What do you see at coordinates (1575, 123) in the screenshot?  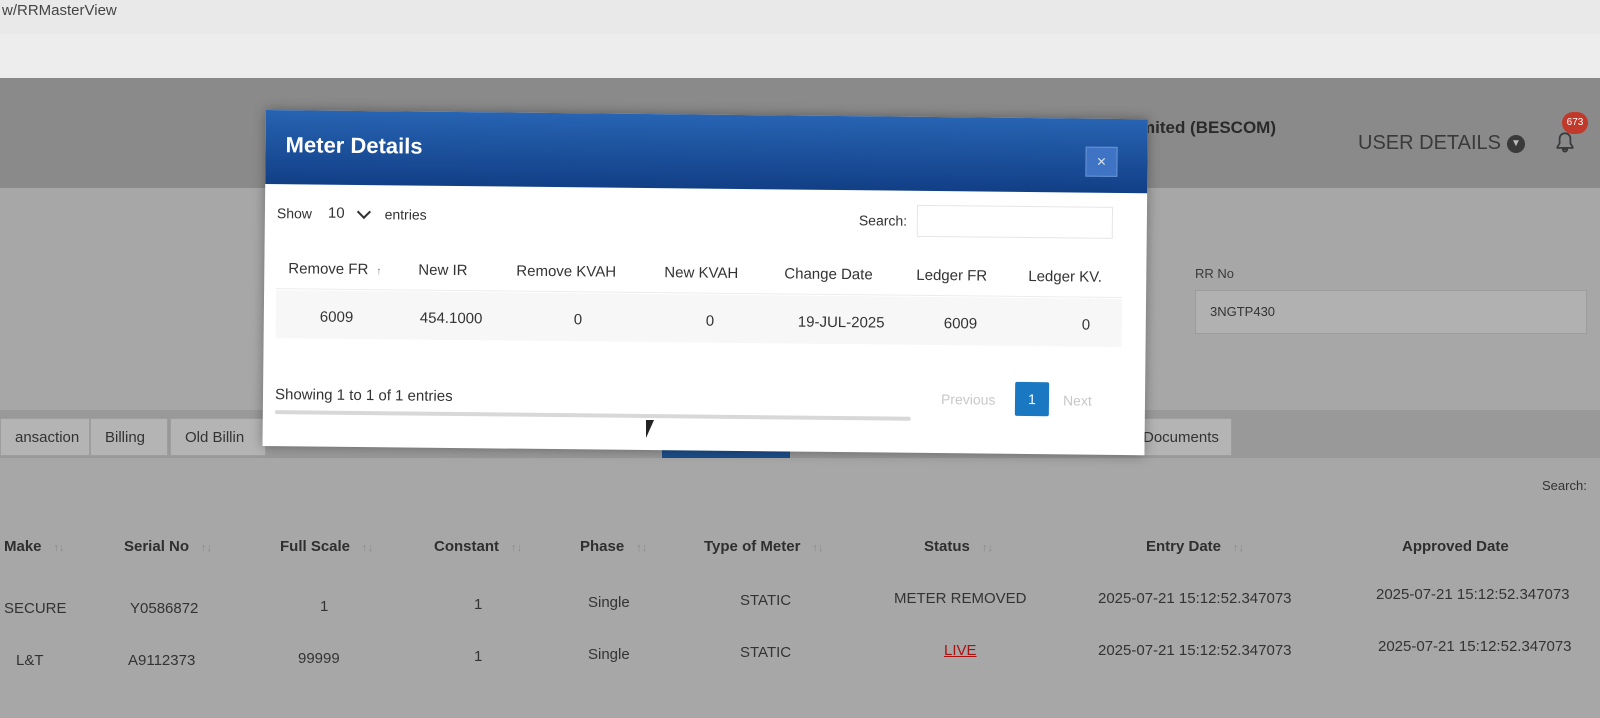 I see `notification-badge: 673` at bounding box center [1575, 123].